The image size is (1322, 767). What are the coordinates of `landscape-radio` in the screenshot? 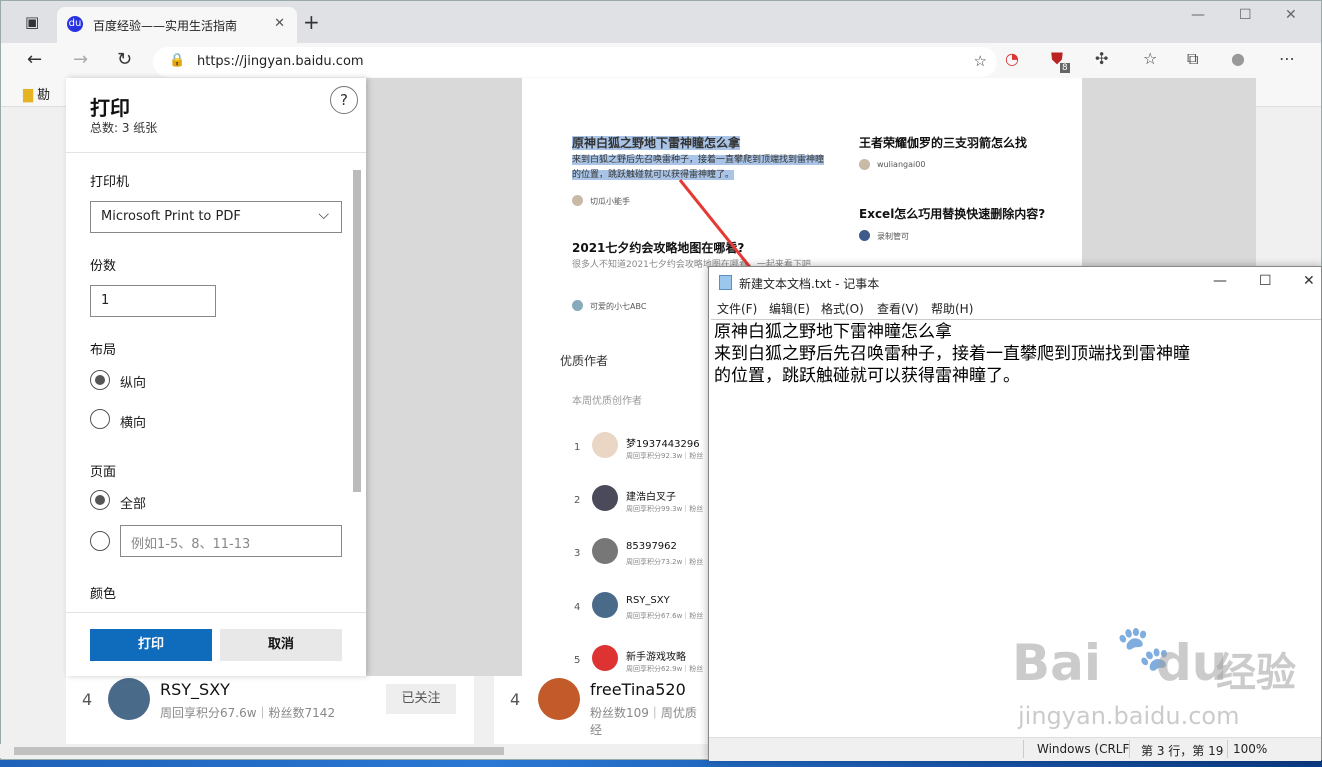 It's located at (100, 419).